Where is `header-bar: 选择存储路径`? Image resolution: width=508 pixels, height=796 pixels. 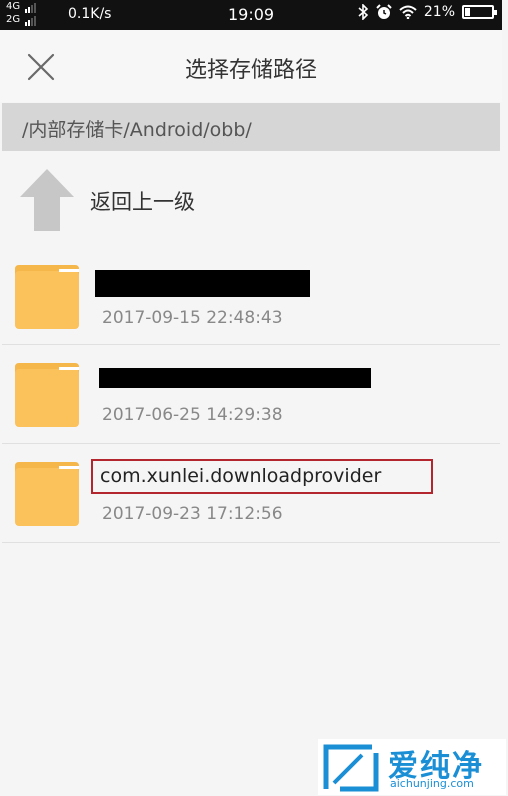
header-bar: 选择存储路径 is located at coordinates (251, 66).